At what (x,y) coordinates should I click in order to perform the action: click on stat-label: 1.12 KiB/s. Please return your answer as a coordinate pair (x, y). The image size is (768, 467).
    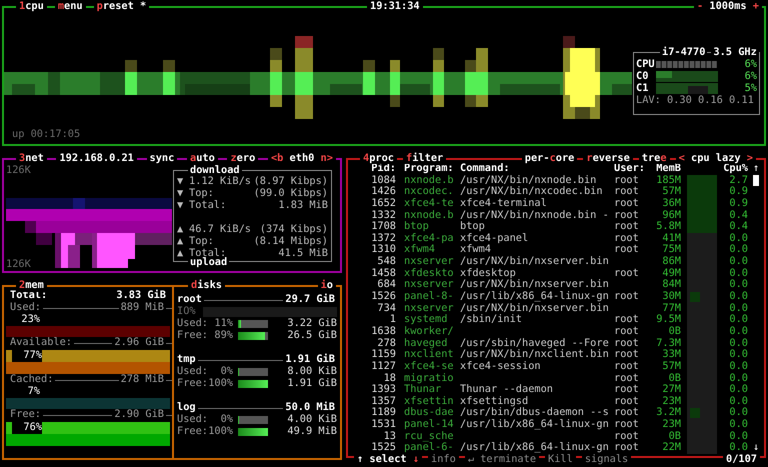
    Looking at the image, I should click on (220, 181).